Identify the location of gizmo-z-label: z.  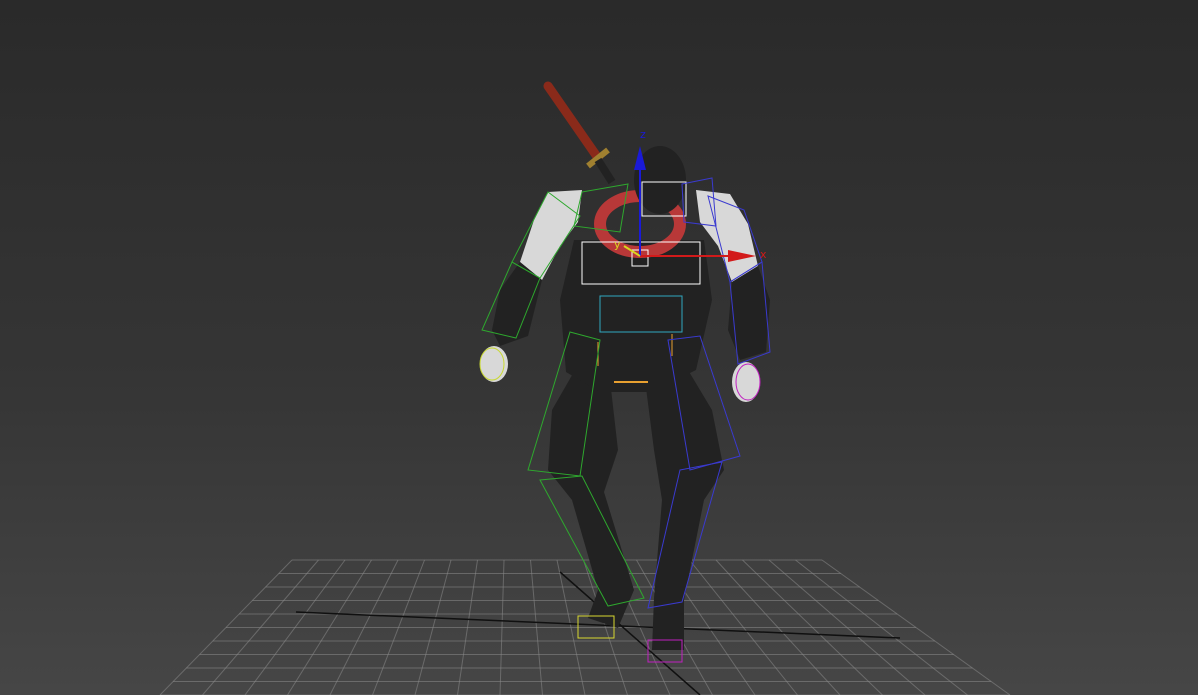
(643, 134).